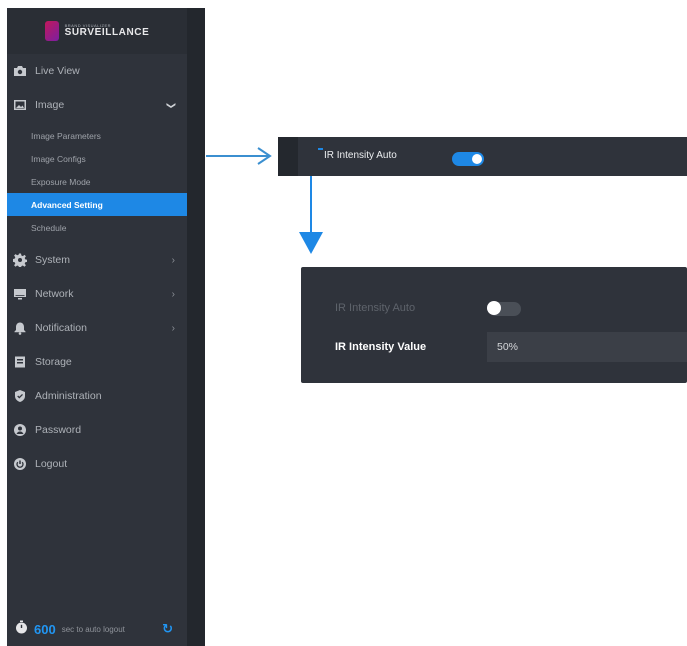  Describe the element at coordinates (381, 347) in the screenshot. I see `ir-intensity-value-label: IR Intensity Value` at that location.